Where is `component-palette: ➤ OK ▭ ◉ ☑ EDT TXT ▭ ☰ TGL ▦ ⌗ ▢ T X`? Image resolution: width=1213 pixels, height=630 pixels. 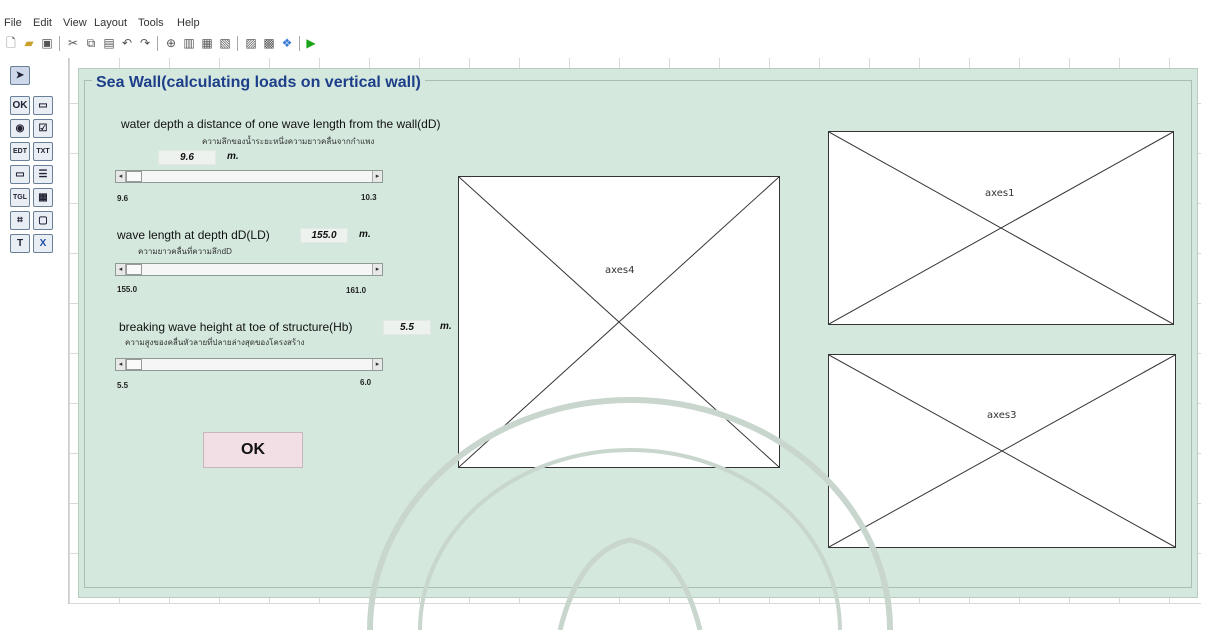
component-palette: ➤ OK ▭ ◉ ☑ EDT TXT ▭ ☰ TGL ▦ ⌗ ▢ T X is located at coordinates (35, 166).